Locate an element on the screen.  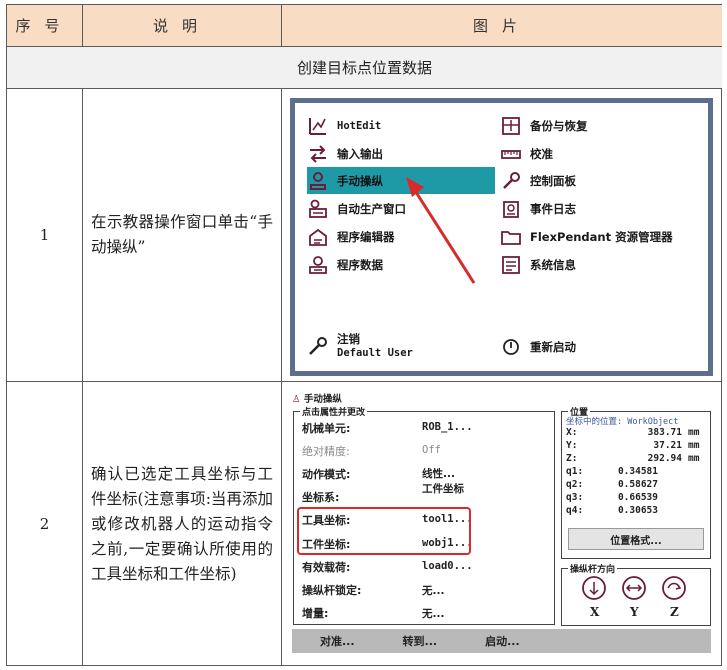
jogging-icon is located at coordinates (318, 181).